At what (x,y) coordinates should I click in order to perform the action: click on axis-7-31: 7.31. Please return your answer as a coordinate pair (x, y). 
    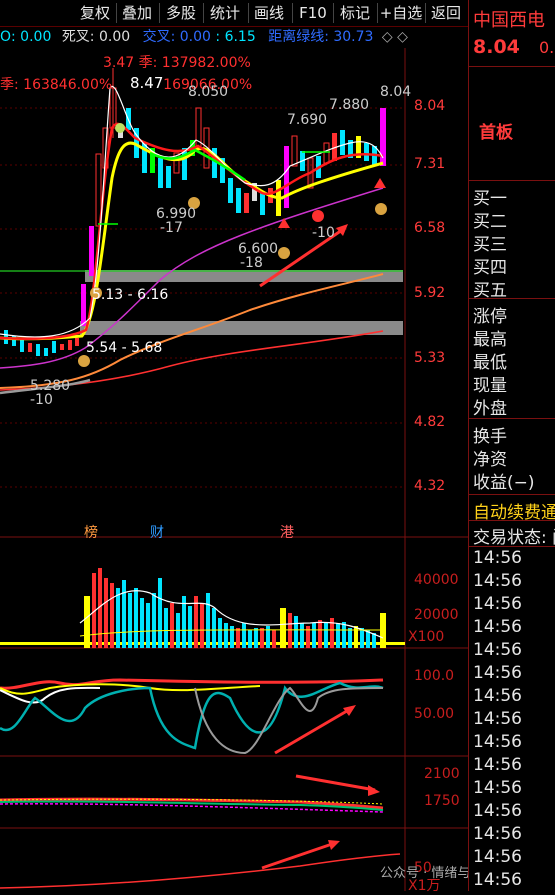
    Looking at the image, I should click on (430, 164).